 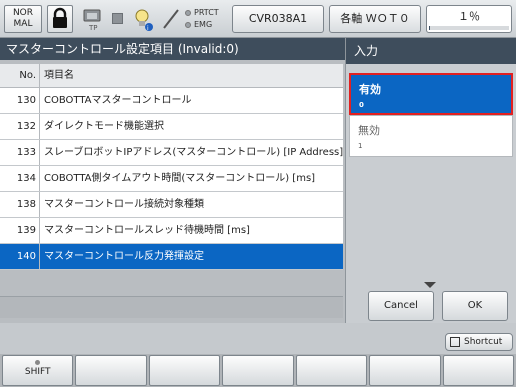 I want to click on shortcut-icon, so click(x=455, y=342).